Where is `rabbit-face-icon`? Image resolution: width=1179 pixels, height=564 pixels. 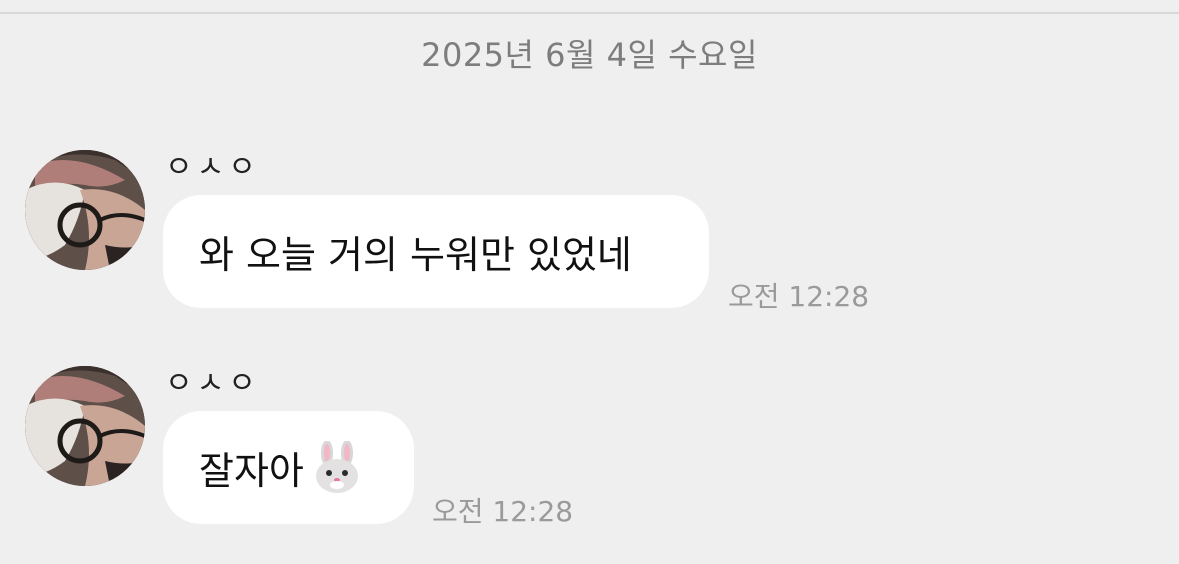 rabbit-face-icon is located at coordinates (337, 467).